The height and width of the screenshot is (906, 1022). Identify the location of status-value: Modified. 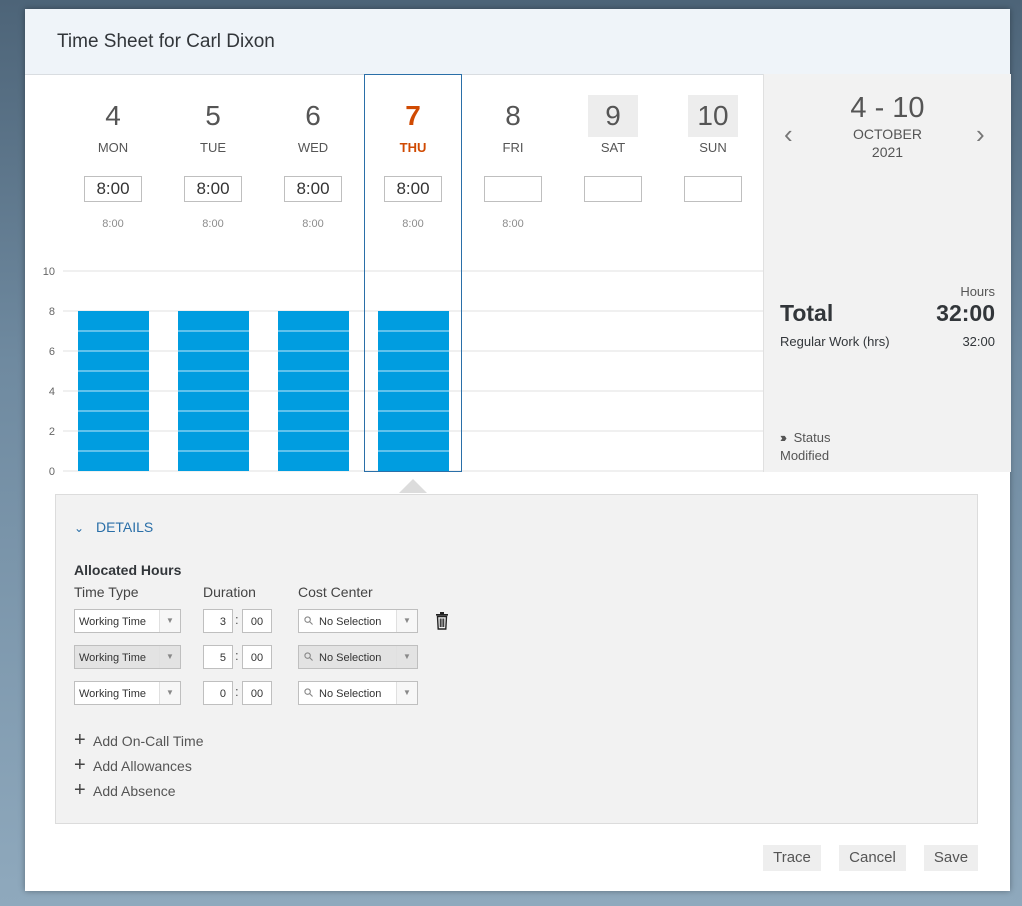
(805, 455).